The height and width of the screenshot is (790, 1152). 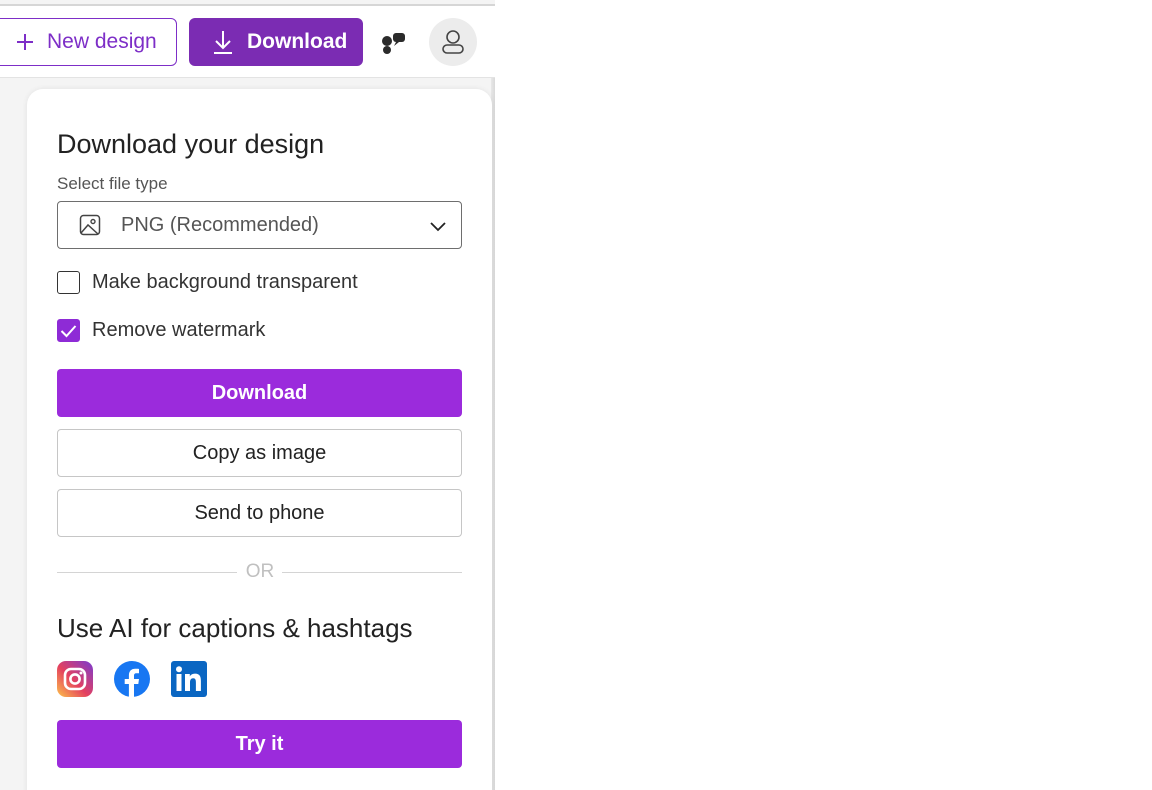 What do you see at coordinates (235, 628) in the screenshot?
I see `ai-captions-title: Use AI for captions & hashtags` at bounding box center [235, 628].